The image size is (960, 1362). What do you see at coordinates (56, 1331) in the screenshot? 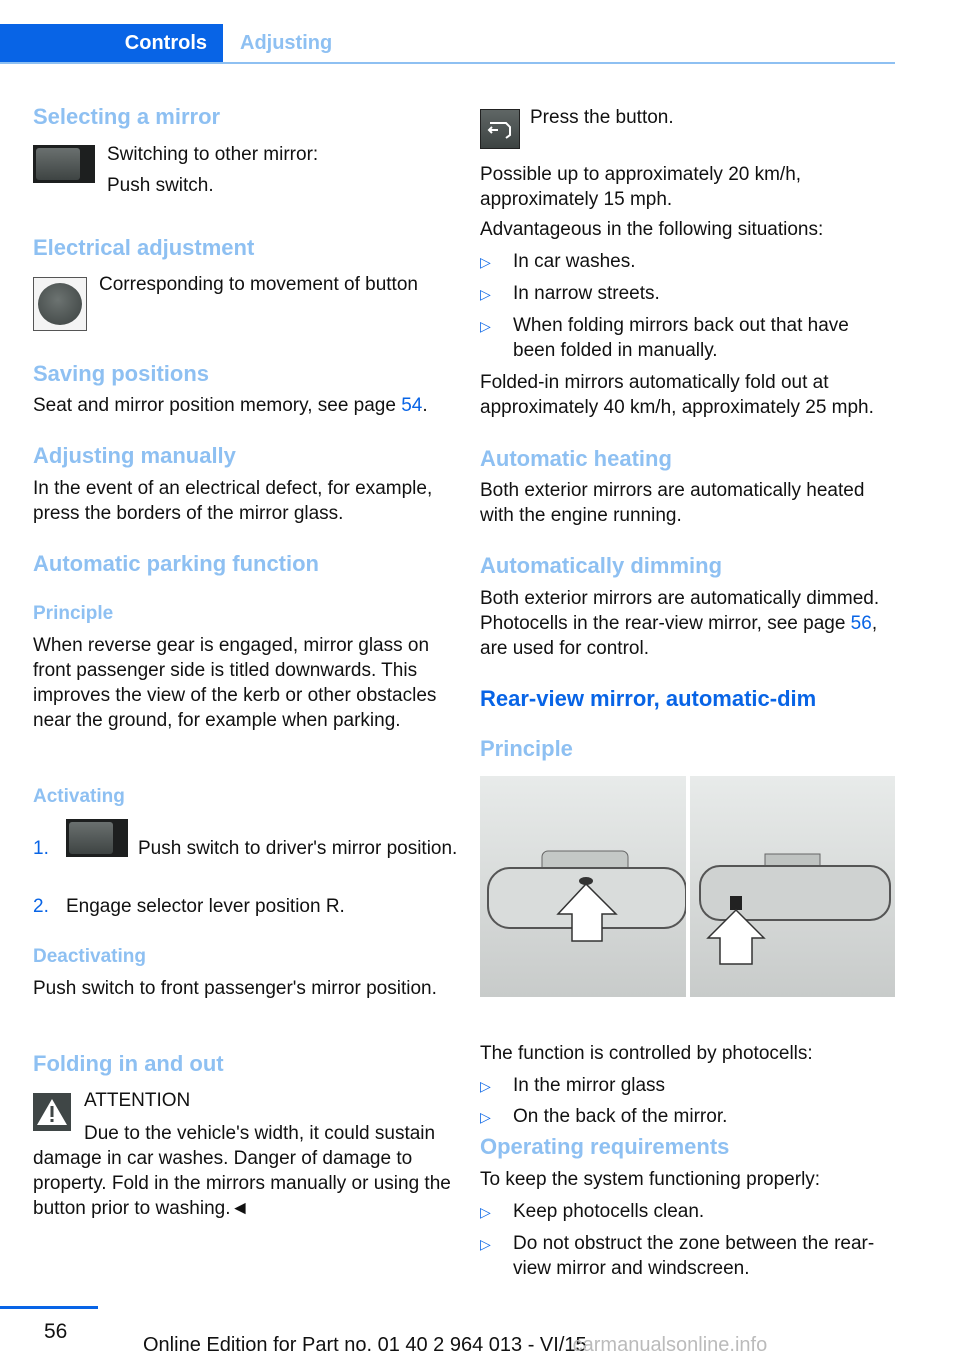
I see `page-number: 56` at bounding box center [56, 1331].